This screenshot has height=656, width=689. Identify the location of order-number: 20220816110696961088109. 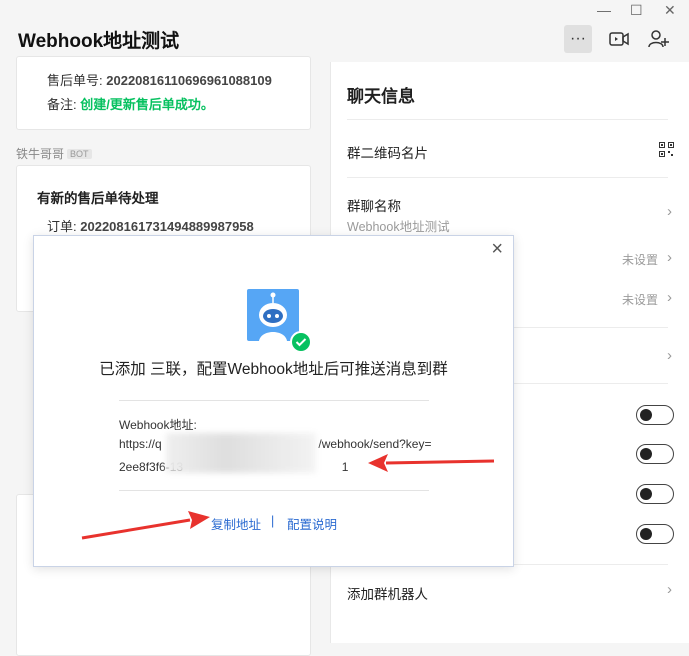
(189, 80).